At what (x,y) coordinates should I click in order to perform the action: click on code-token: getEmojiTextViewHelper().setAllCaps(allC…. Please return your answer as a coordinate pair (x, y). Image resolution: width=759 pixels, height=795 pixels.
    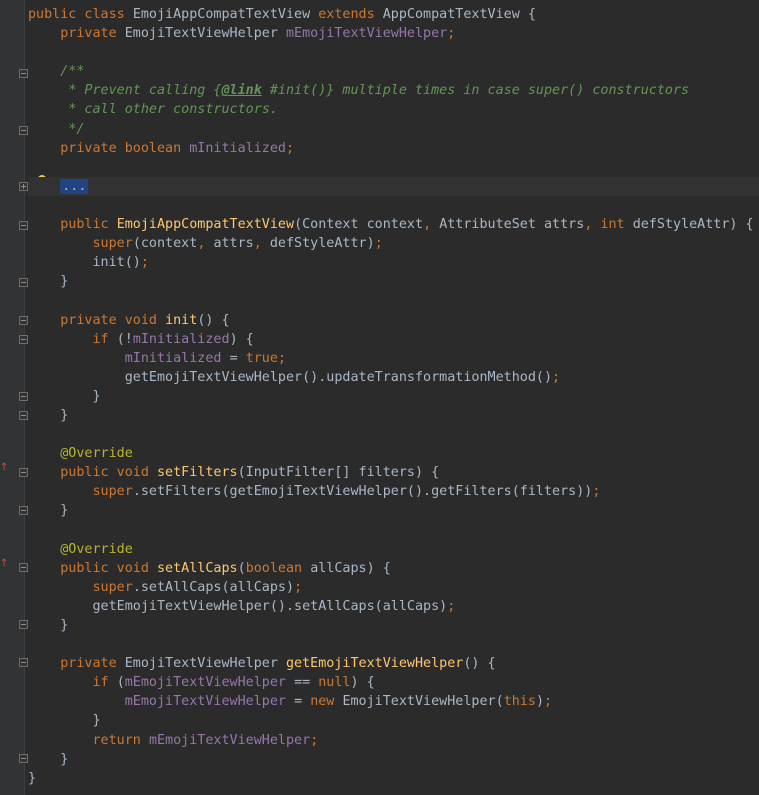
    Looking at the image, I should click on (238, 606).